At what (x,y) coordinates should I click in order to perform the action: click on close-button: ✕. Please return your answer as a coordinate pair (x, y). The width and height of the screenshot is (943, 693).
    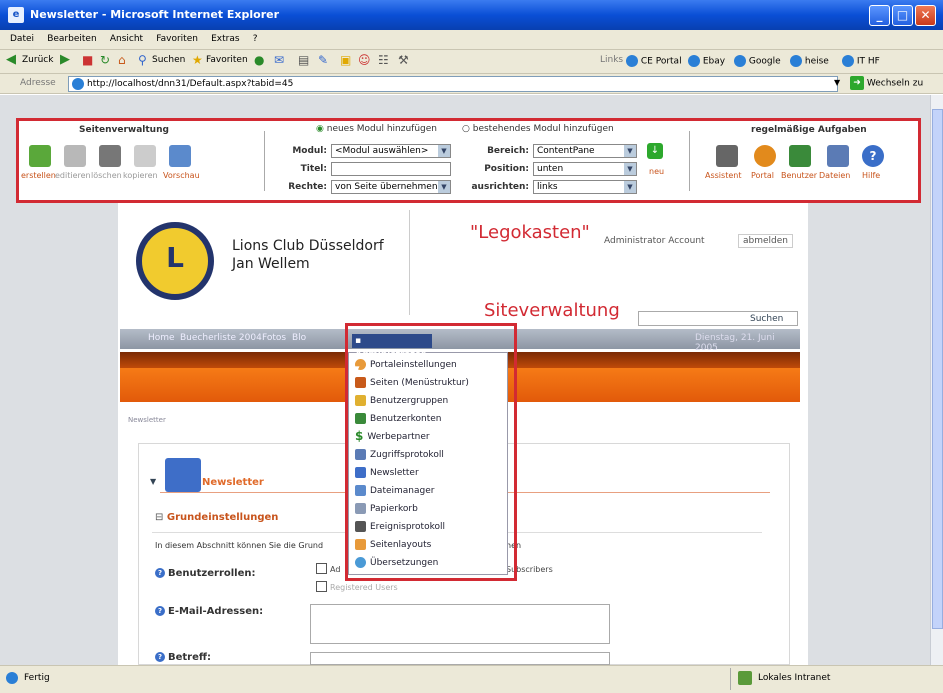
    Looking at the image, I should click on (925, 15).